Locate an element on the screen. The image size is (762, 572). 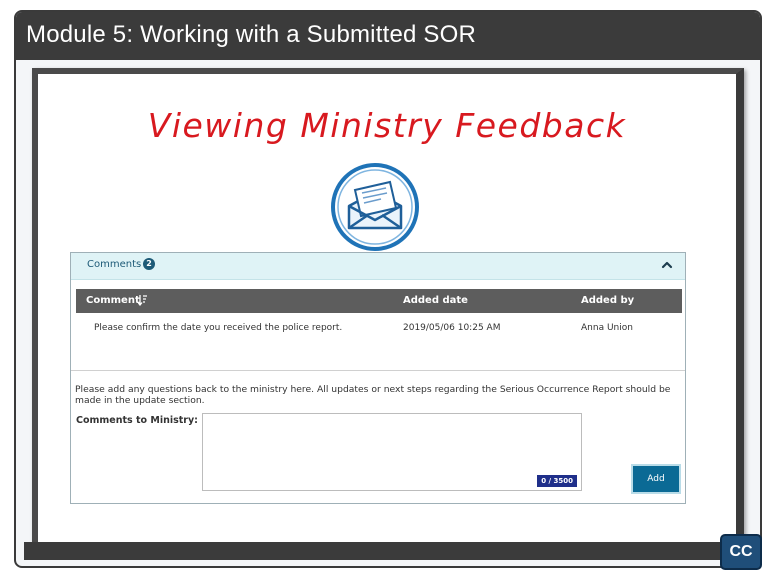
column-header-comment: Comment is located at coordinates (113, 300).